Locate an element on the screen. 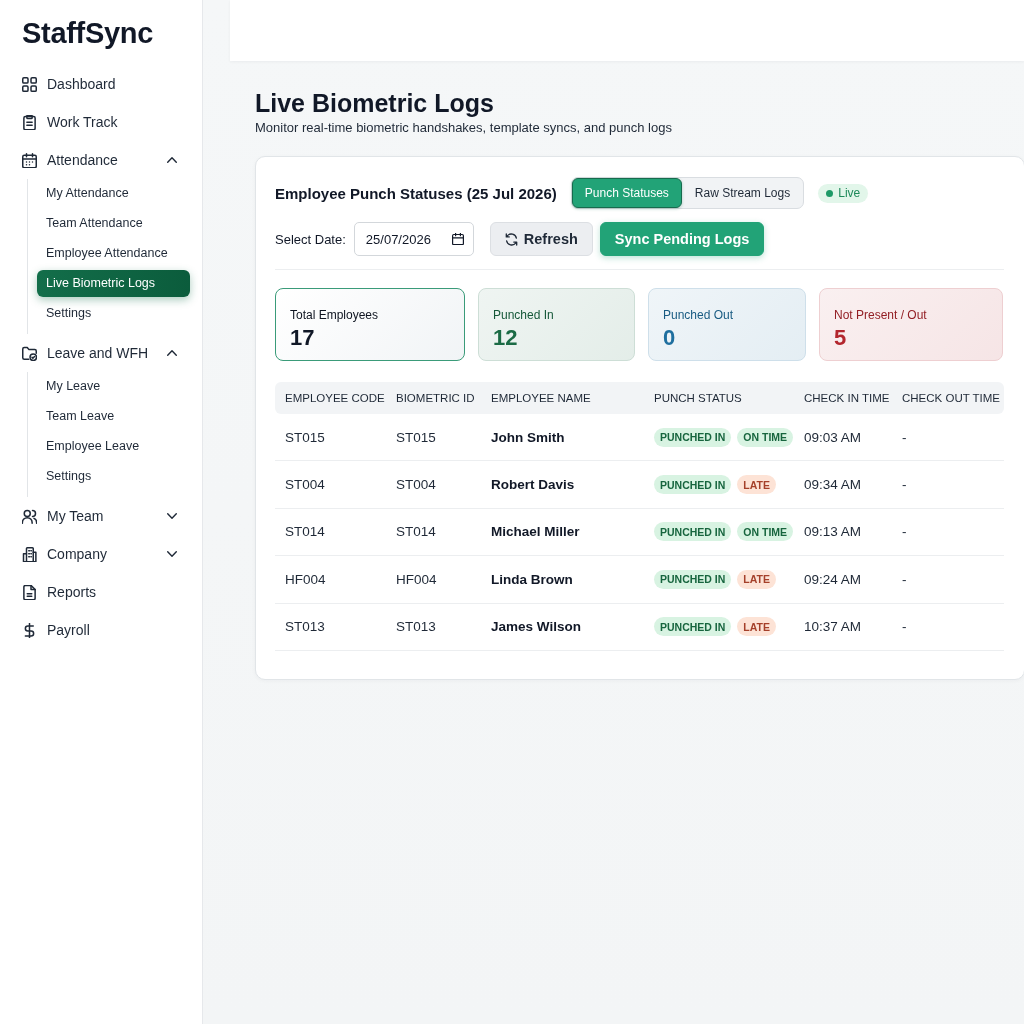 This screenshot has height=1024, width=1024. nav-subitem: Team Leave is located at coordinates (113, 416).